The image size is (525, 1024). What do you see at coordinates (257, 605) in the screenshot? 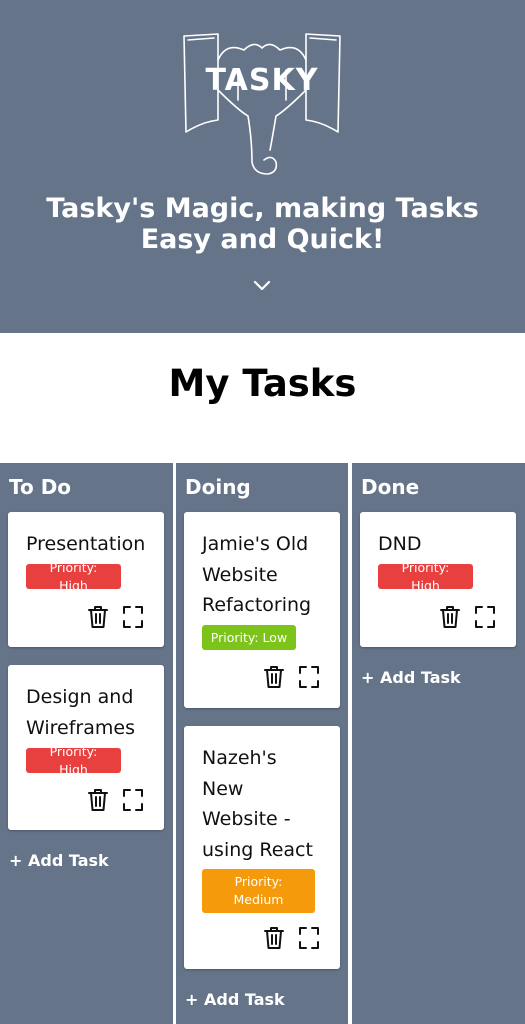
I see `task-title-line: Refactoring` at bounding box center [257, 605].